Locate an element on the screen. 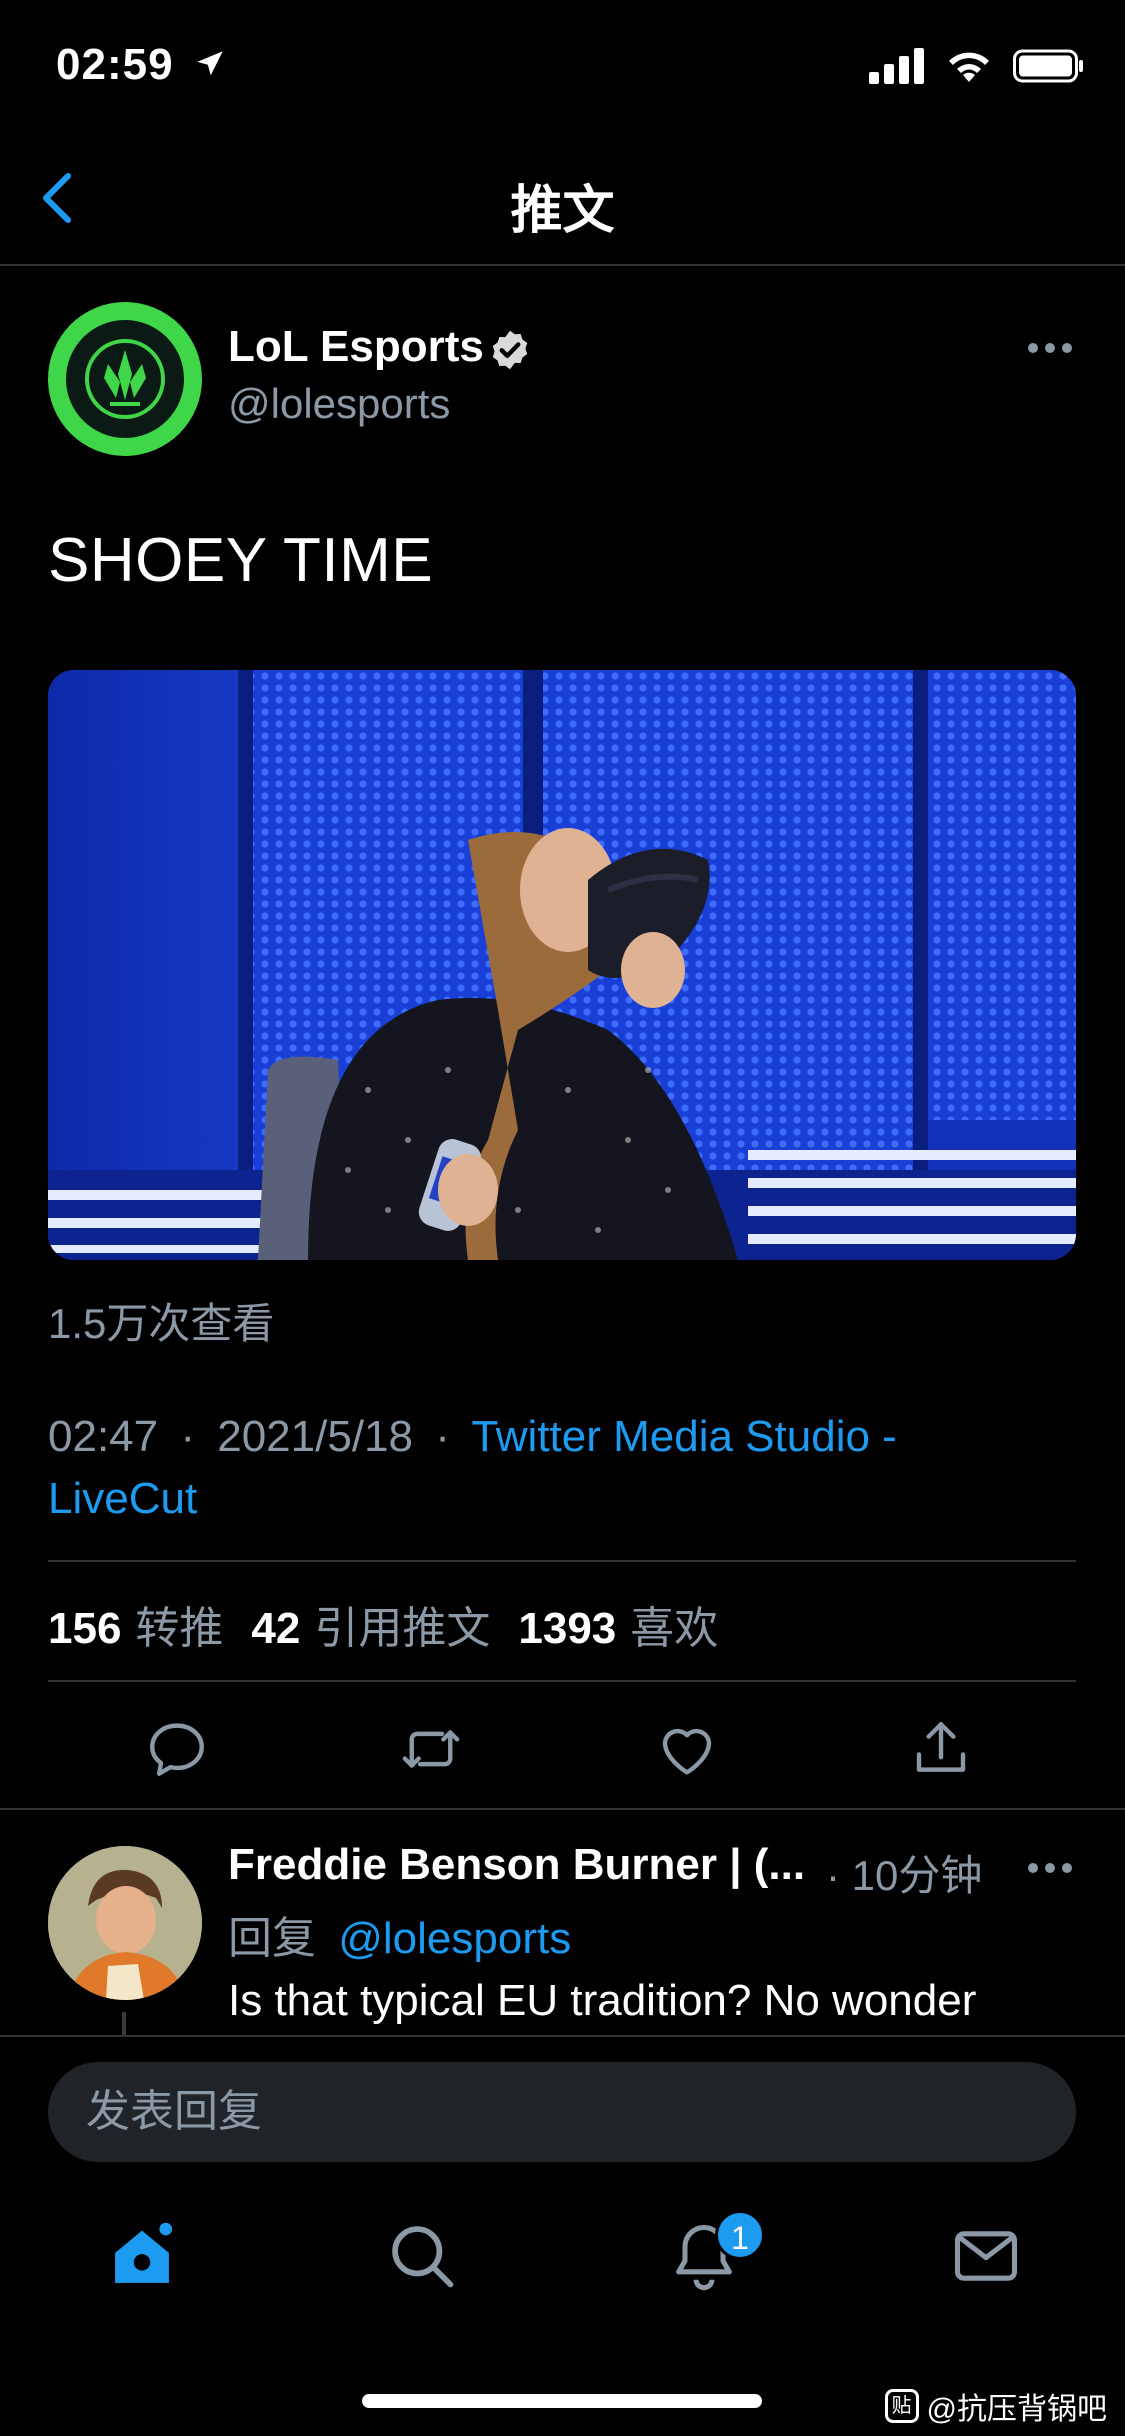  verified-badge-icon is located at coordinates (510, 350).